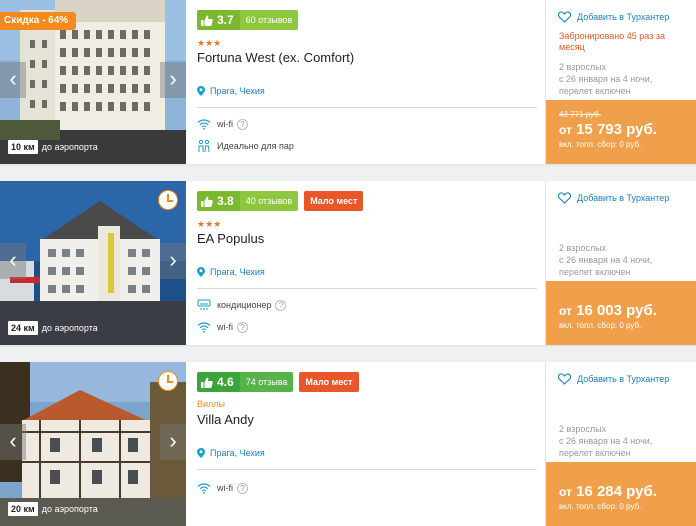 The width and height of the screenshot is (696, 526). What do you see at coordinates (266, 382) in the screenshot?
I see `reviews-count: 74 отзыва` at bounding box center [266, 382].